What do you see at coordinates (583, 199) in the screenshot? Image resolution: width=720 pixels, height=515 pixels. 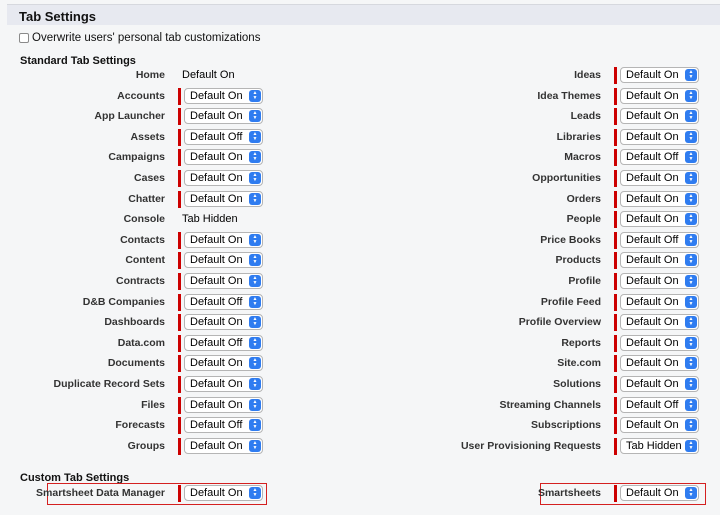 I see `setting-label: Orders` at bounding box center [583, 199].